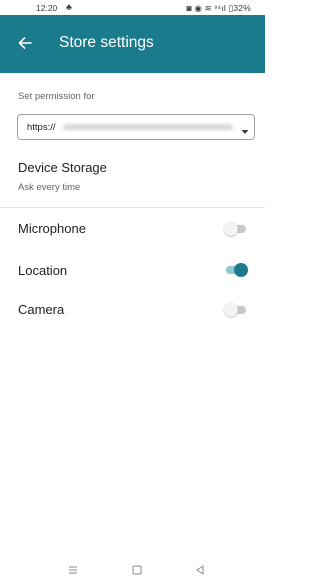 The image size is (320, 582). Describe the element at coordinates (47, 8) in the screenshot. I see `status-time: 12:20` at that location.